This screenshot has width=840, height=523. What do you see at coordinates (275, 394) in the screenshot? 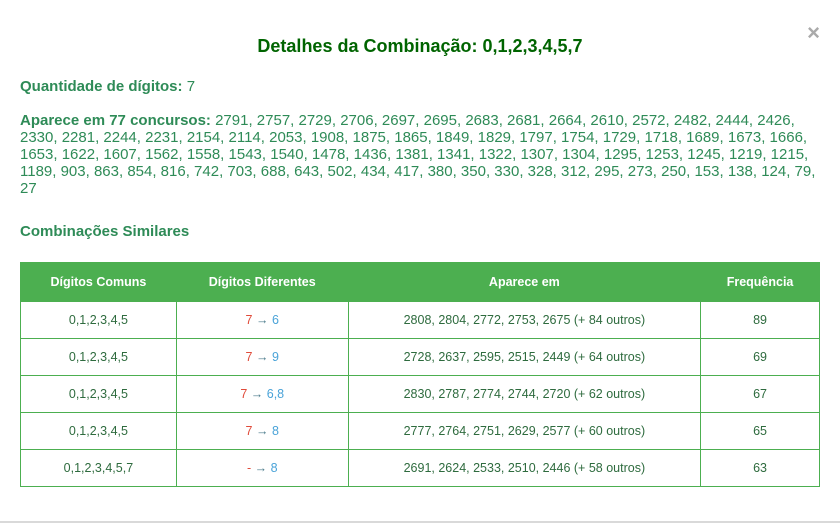
I see `added-digit: 6,8` at bounding box center [275, 394].